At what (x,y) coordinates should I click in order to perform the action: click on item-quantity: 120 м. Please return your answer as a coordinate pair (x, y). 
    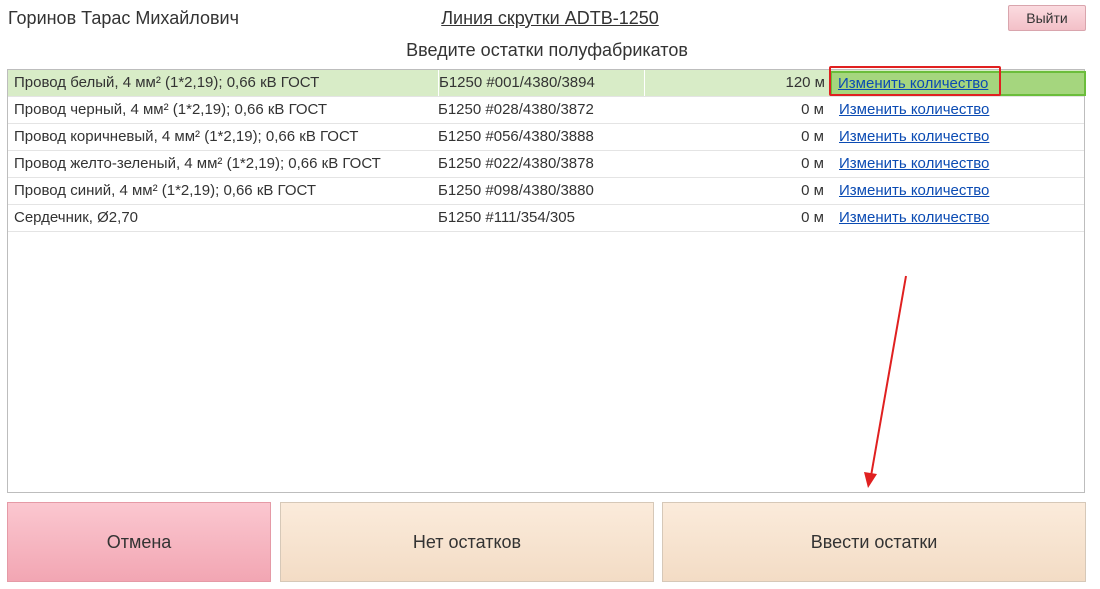
    Looking at the image, I should click on (734, 83).